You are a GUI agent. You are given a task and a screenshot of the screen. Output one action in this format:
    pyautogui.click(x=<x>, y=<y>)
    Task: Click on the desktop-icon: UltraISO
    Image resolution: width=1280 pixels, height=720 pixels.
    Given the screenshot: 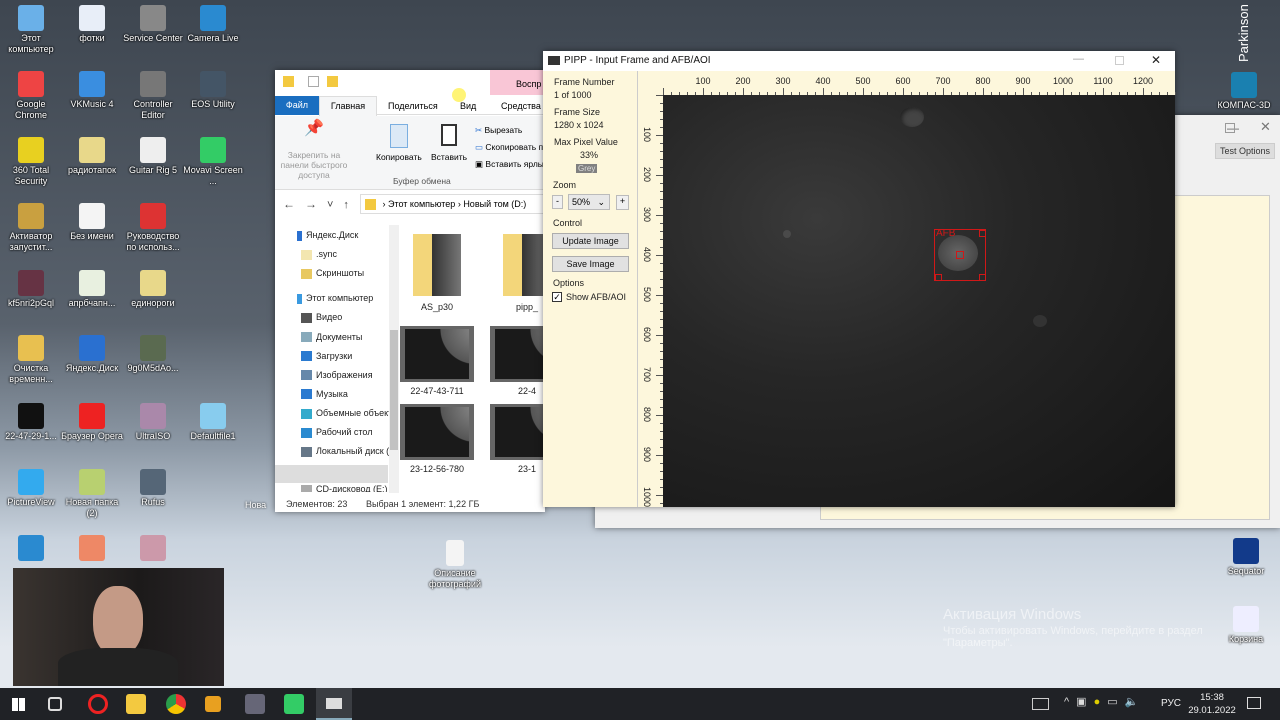 What is the action you would take?
    pyautogui.click(x=153, y=422)
    